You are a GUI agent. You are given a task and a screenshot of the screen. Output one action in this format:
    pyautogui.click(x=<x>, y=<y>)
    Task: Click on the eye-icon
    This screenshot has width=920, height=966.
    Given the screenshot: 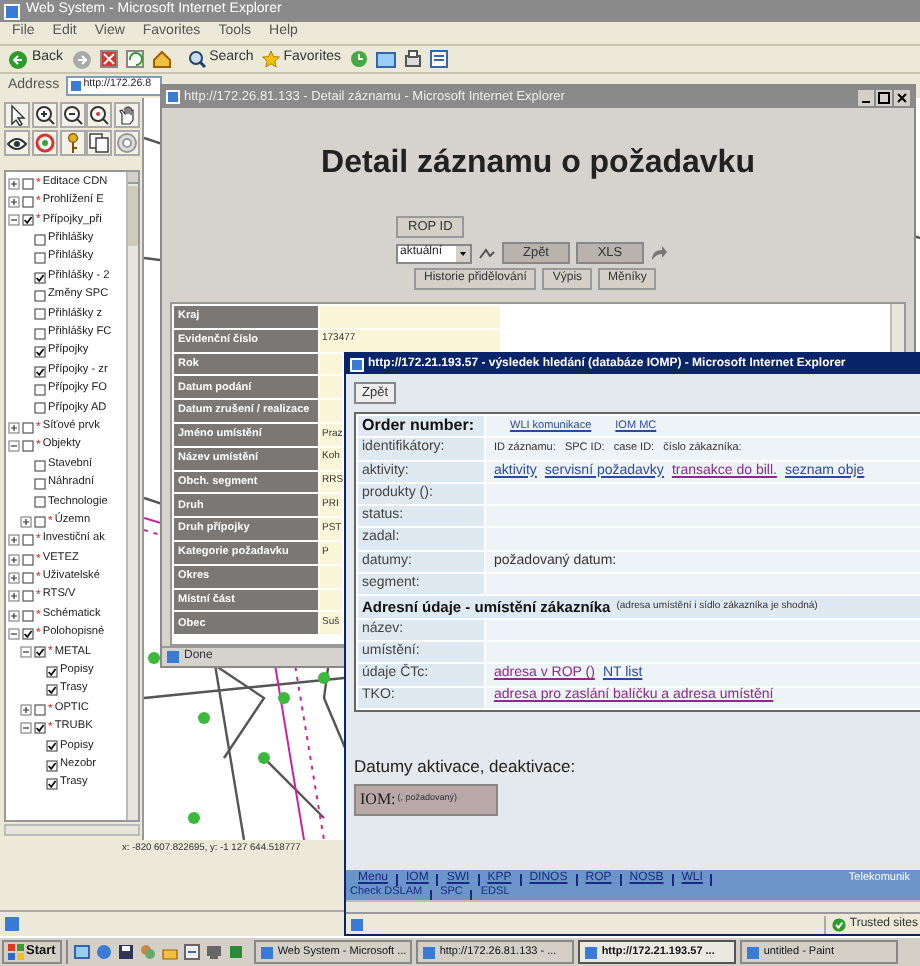 What is the action you would take?
    pyautogui.click(x=17, y=143)
    